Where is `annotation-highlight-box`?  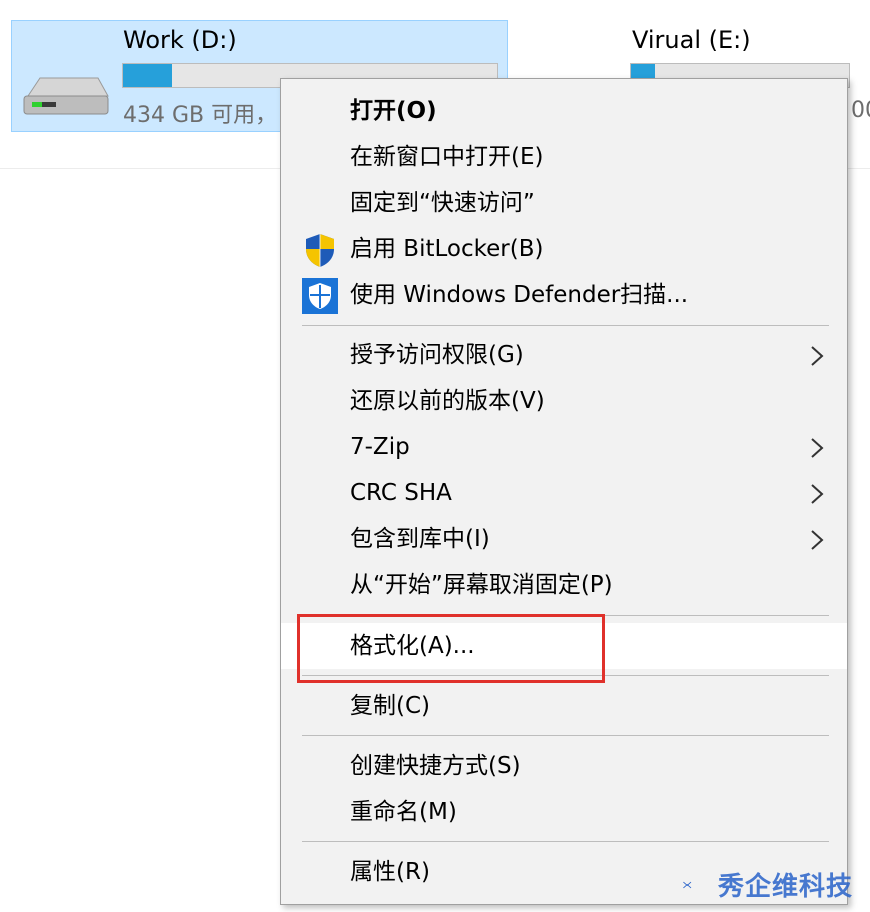
annotation-highlight-box is located at coordinates (451, 648).